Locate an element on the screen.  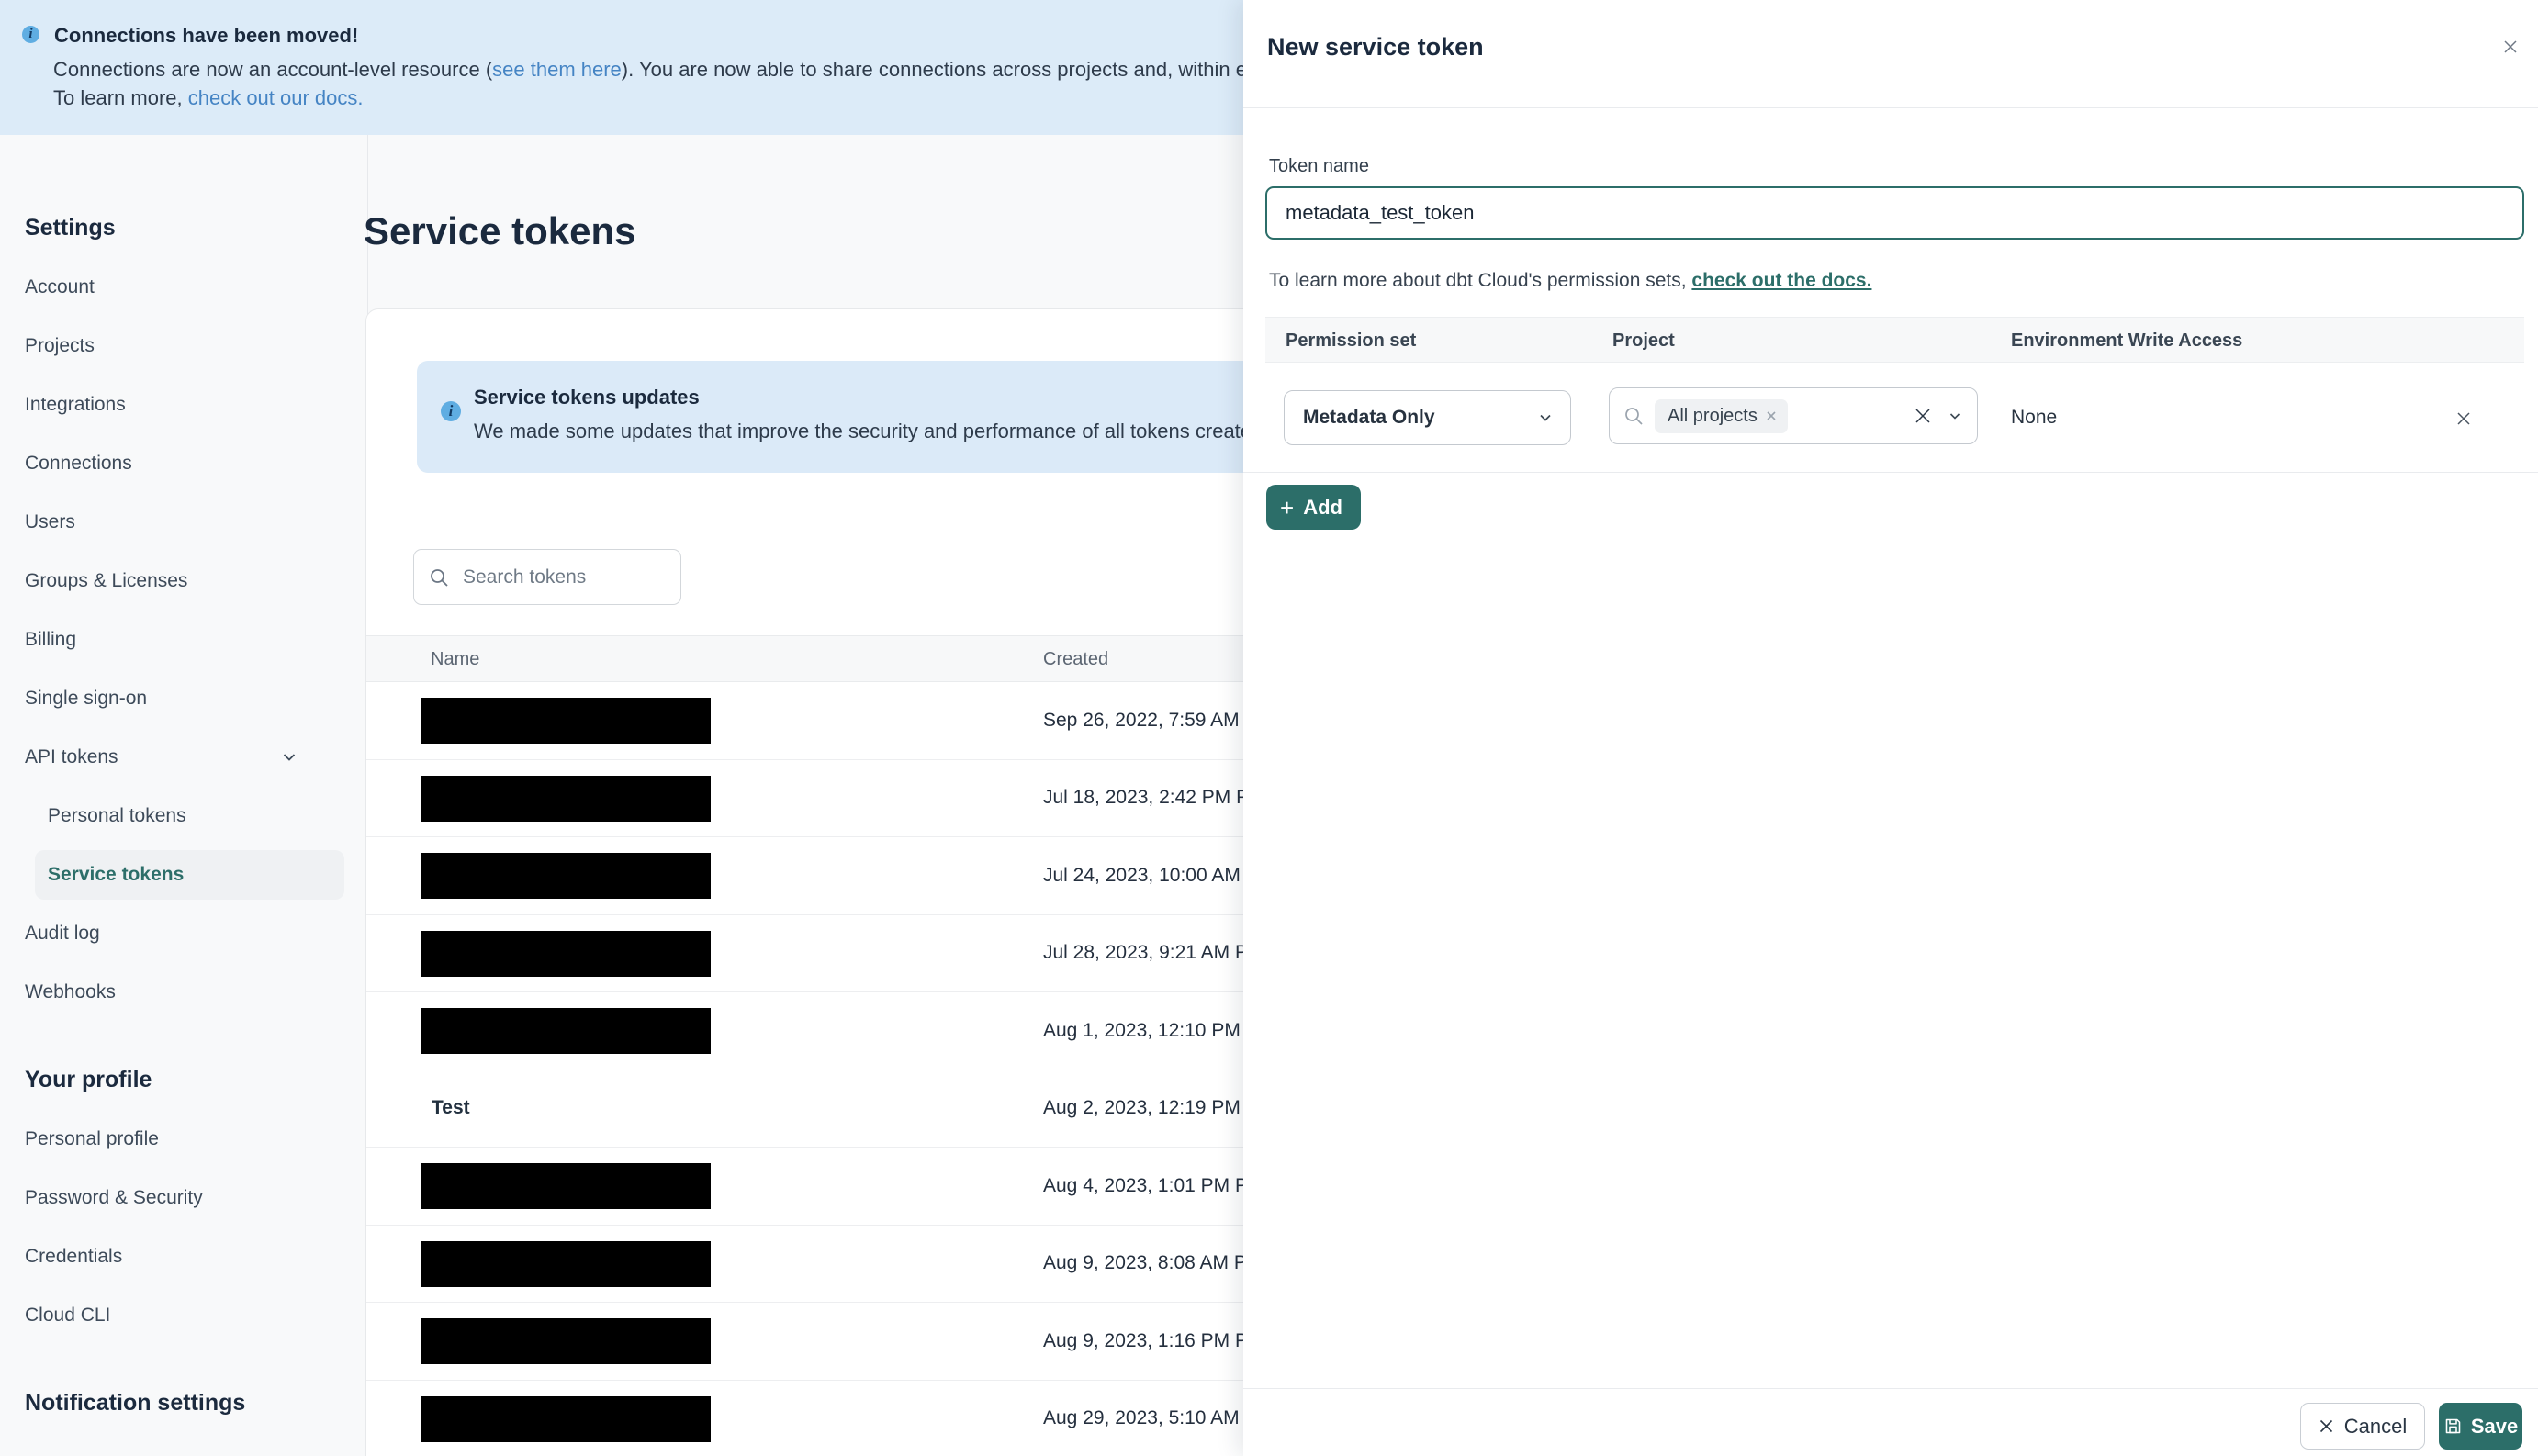
sidebar-item-users: Users is located at coordinates (183, 522).